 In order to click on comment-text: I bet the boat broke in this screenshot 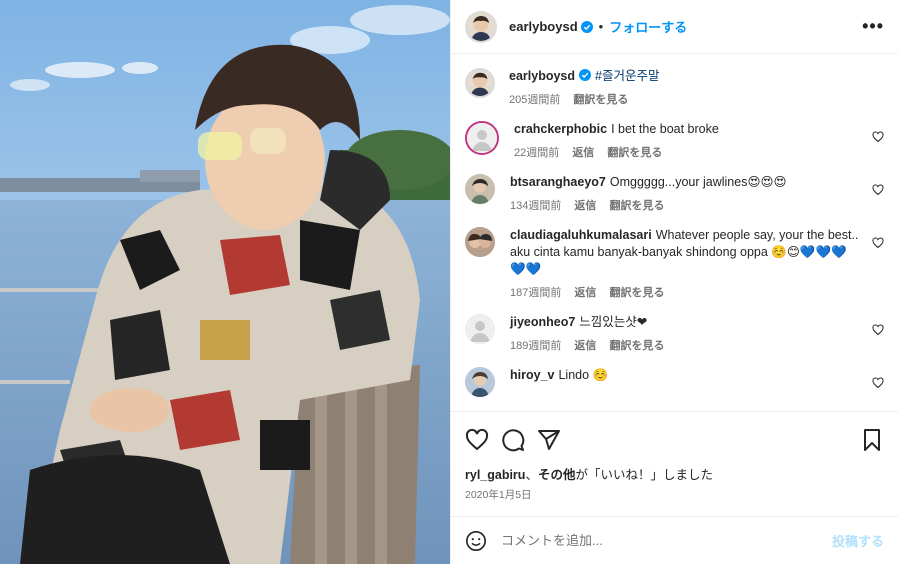, I will do `click(665, 129)`.